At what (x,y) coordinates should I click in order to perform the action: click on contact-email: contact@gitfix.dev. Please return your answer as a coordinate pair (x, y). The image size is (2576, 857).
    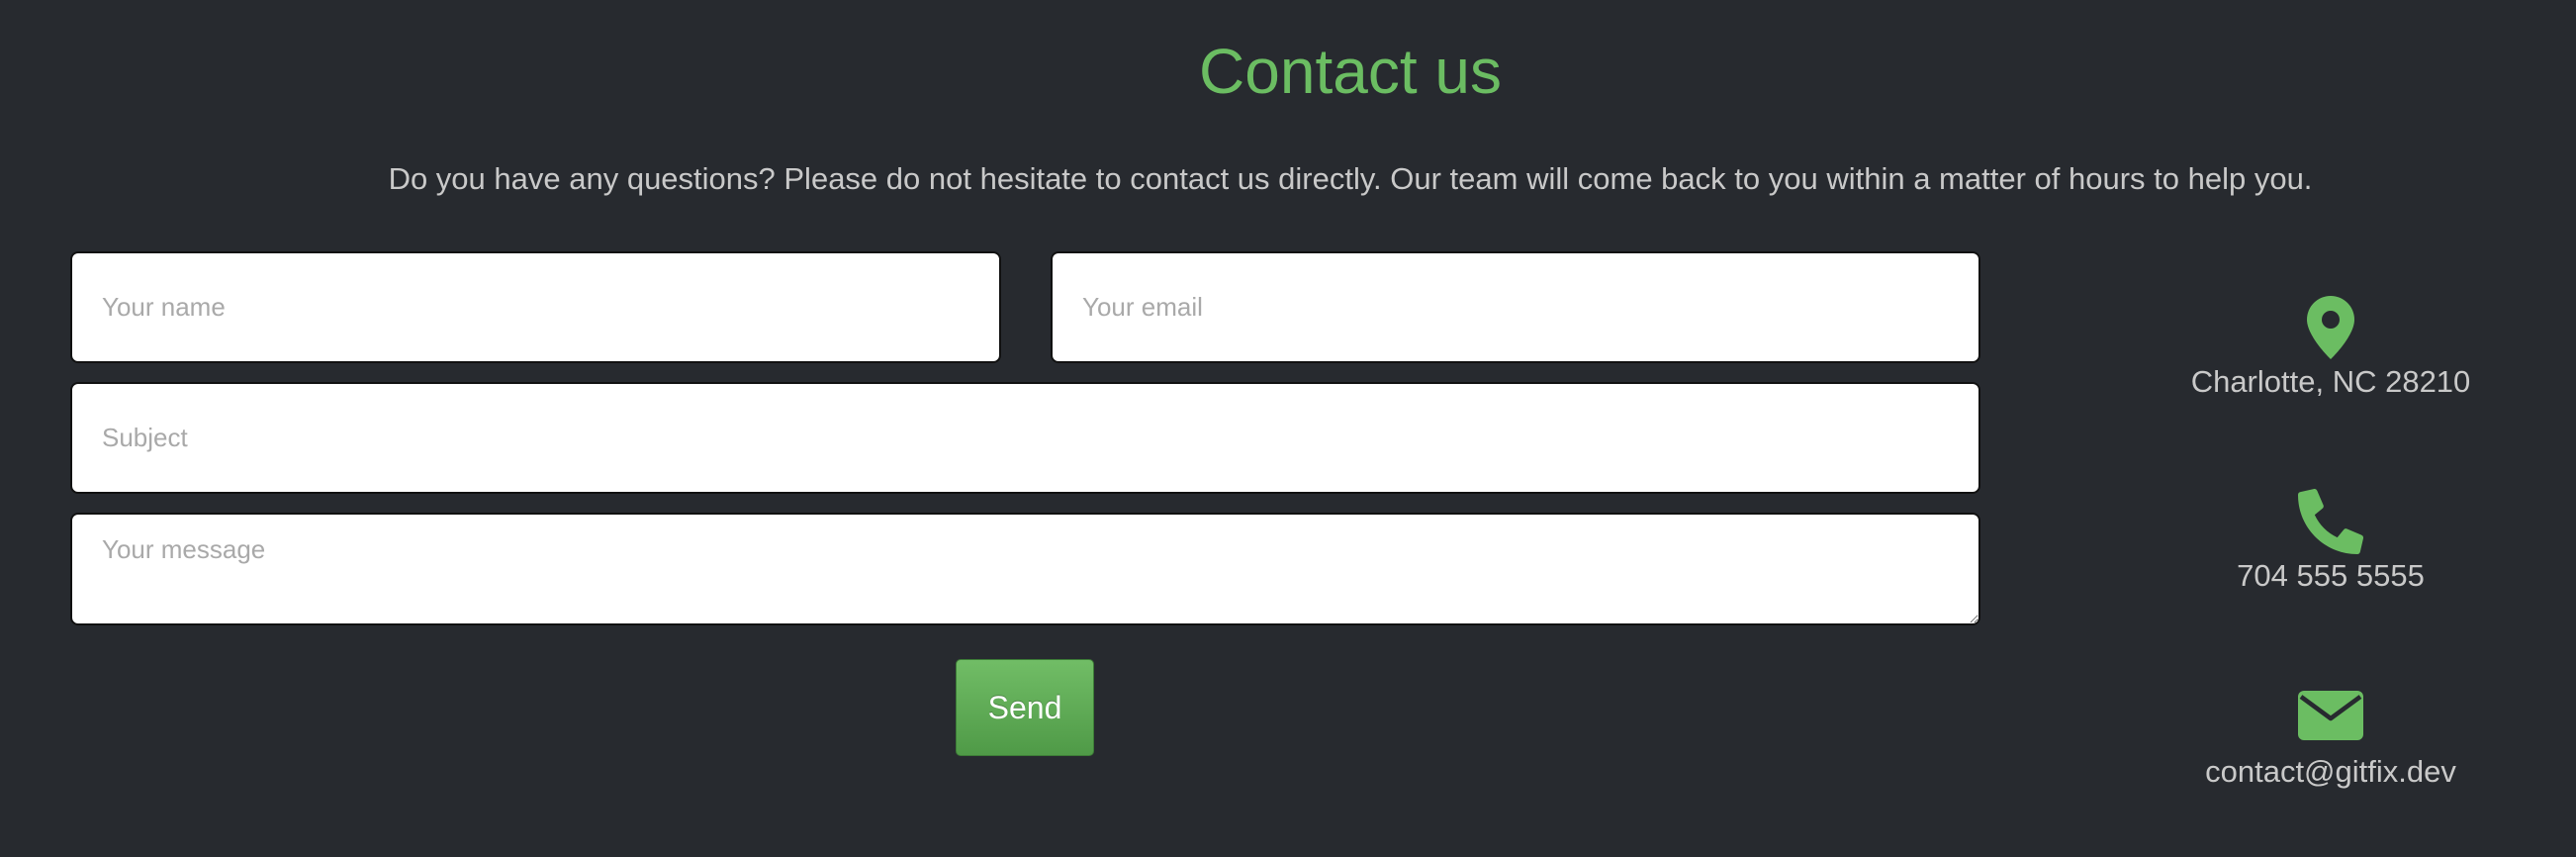
    Looking at the image, I should click on (2330, 741).